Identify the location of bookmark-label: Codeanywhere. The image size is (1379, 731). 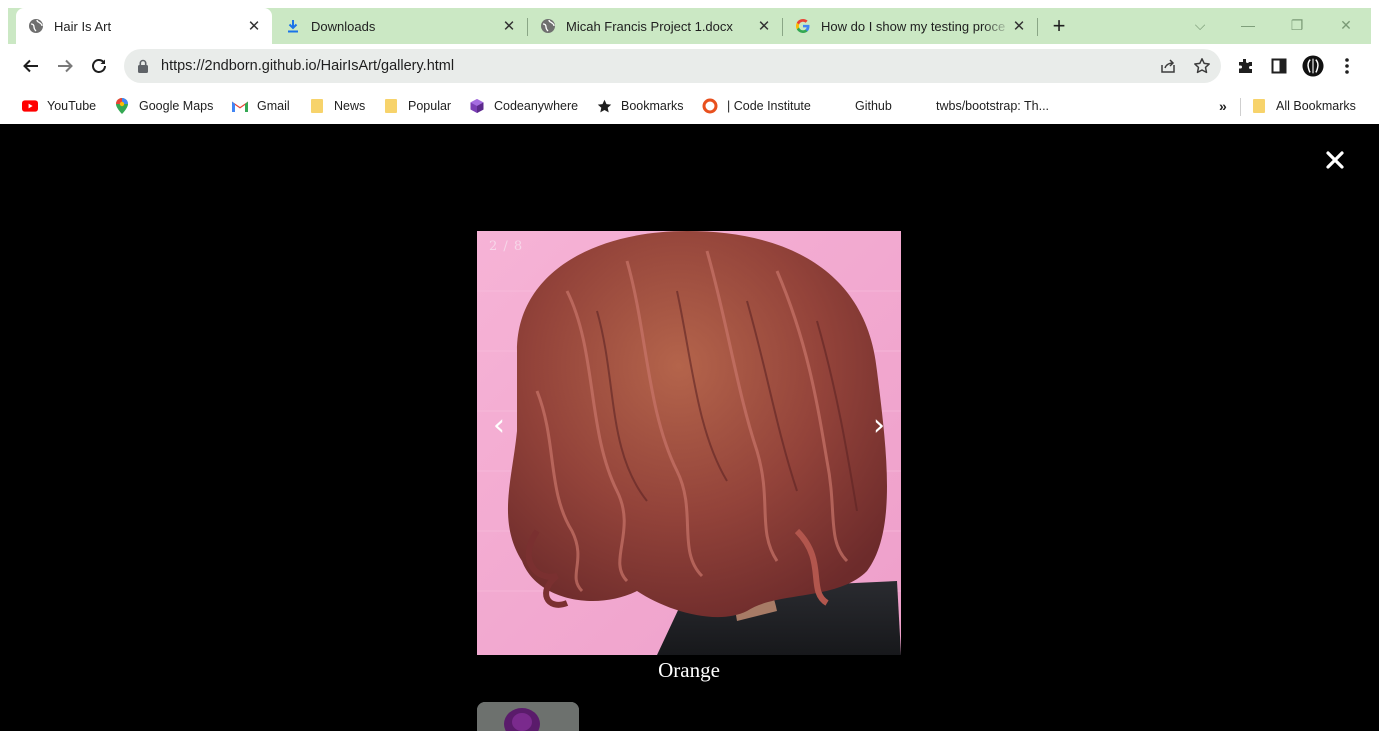
(536, 106).